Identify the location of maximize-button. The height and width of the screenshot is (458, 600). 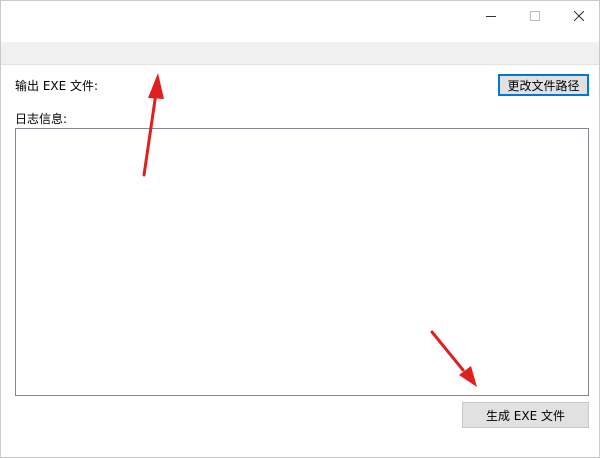
(535, 16).